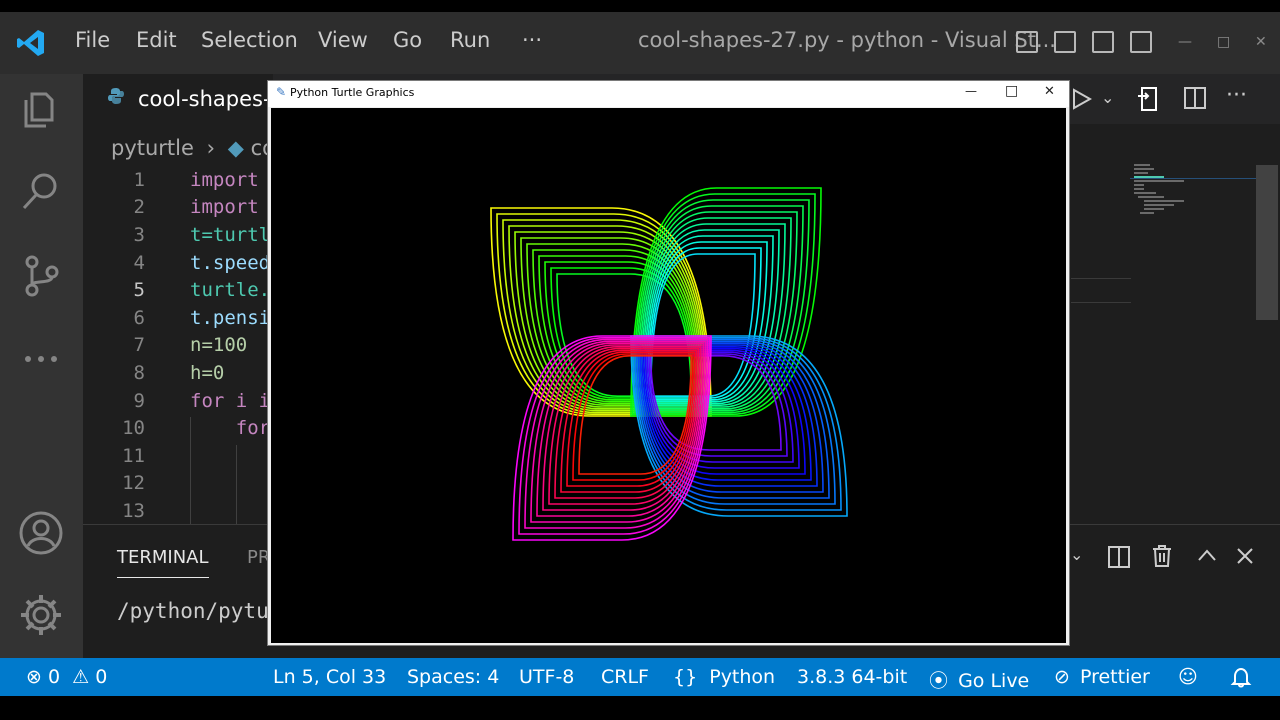  Describe the element at coordinates (1223, 42) in the screenshot. I see `maximize-button: □` at that location.